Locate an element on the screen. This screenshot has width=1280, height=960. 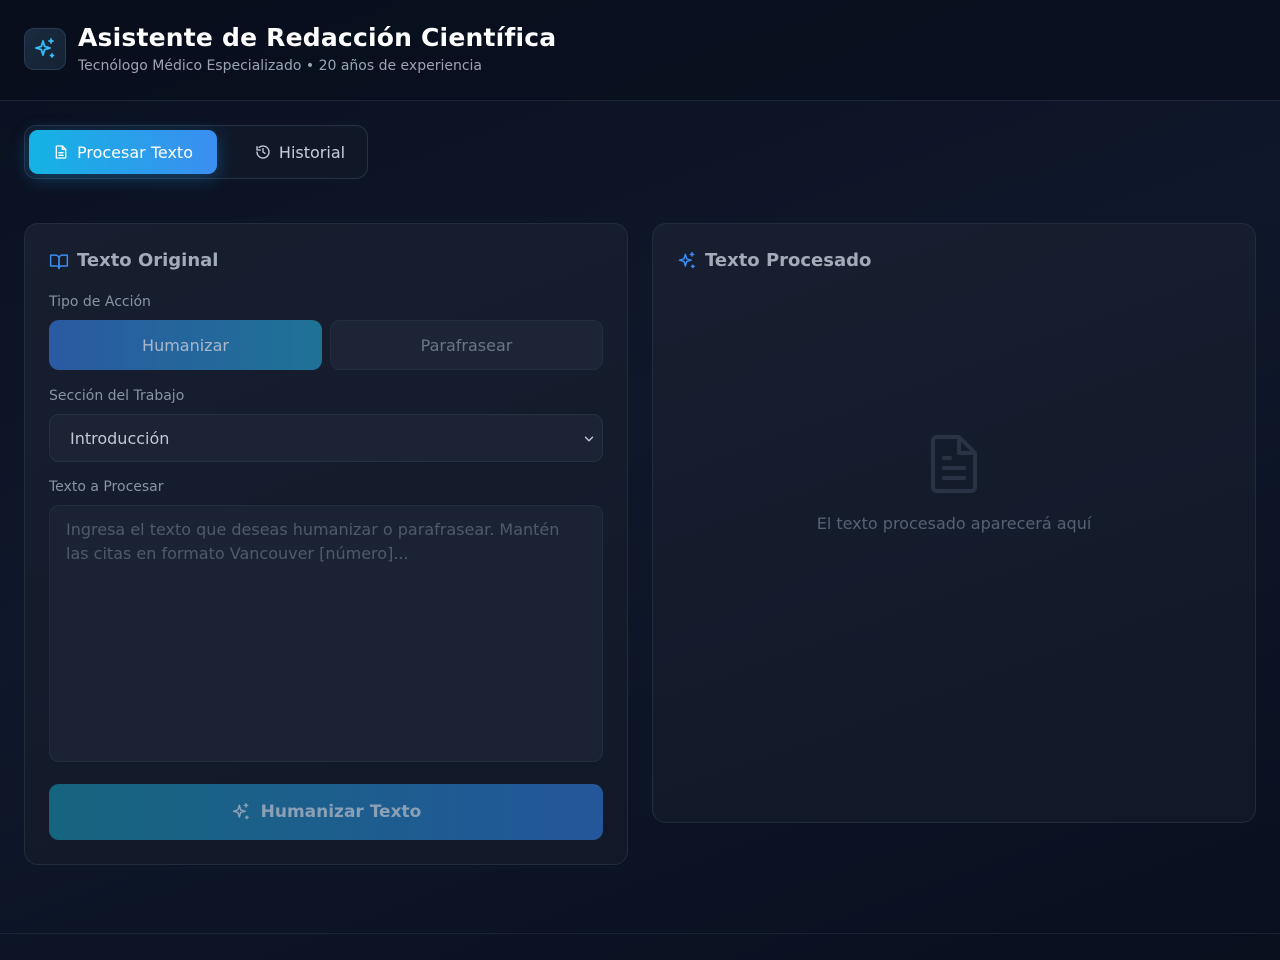
panel-title: Texto Original is located at coordinates (133, 260).